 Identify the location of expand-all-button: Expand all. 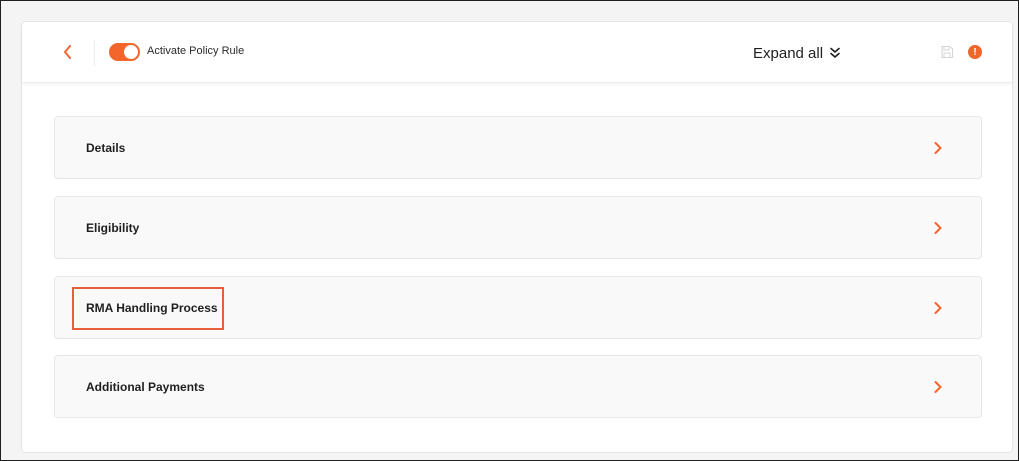
(797, 53).